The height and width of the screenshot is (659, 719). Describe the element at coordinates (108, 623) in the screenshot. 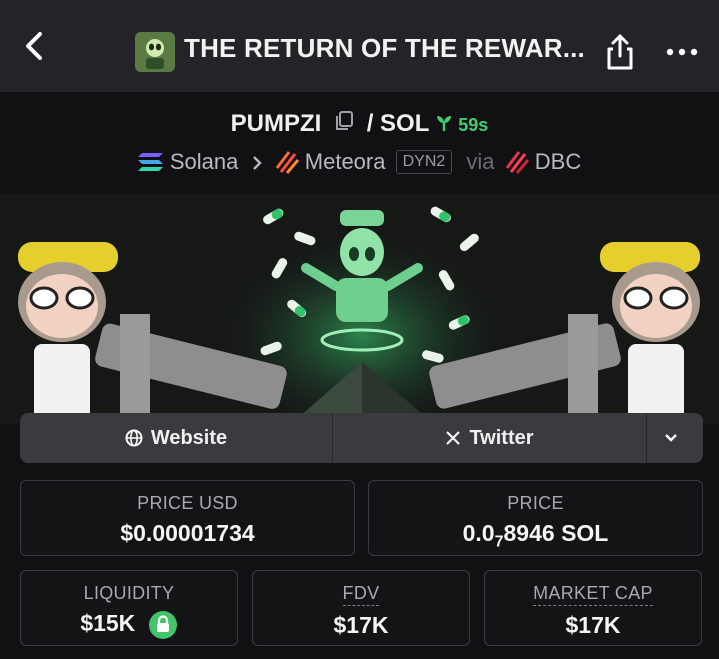

I see `liquidity-value: $15K` at that location.